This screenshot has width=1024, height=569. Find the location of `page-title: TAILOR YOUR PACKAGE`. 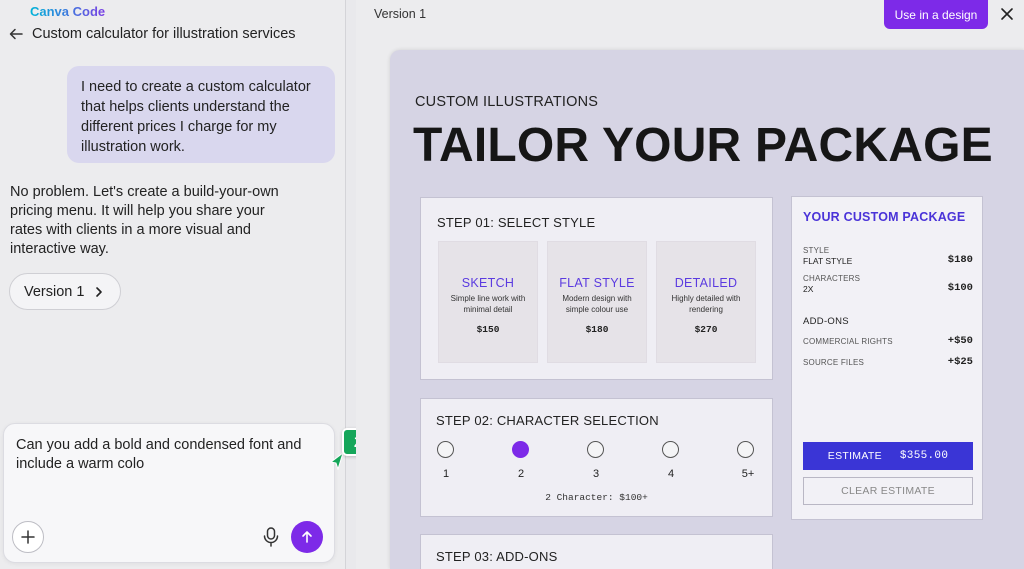

page-title: TAILOR YOUR PACKAGE is located at coordinates (703, 145).